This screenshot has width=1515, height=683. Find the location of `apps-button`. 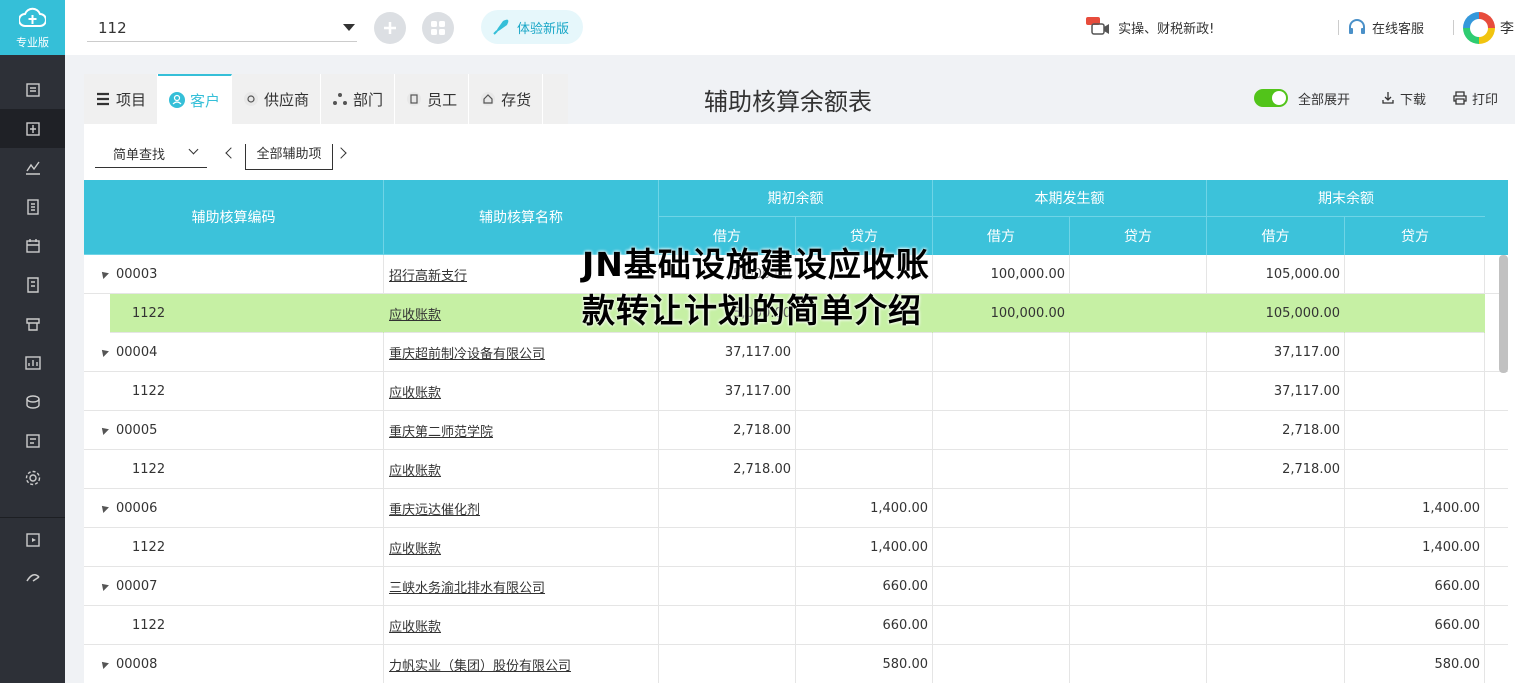

apps-button is located at coordinates (438, 28).